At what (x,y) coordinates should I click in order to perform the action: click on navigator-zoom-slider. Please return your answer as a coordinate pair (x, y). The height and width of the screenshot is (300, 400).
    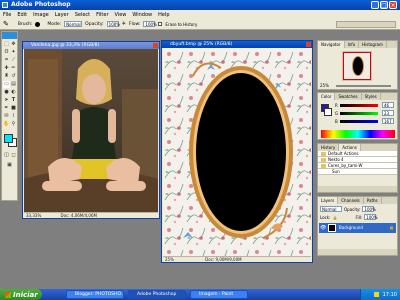
    Looking at the image, I should click on (363, 86).